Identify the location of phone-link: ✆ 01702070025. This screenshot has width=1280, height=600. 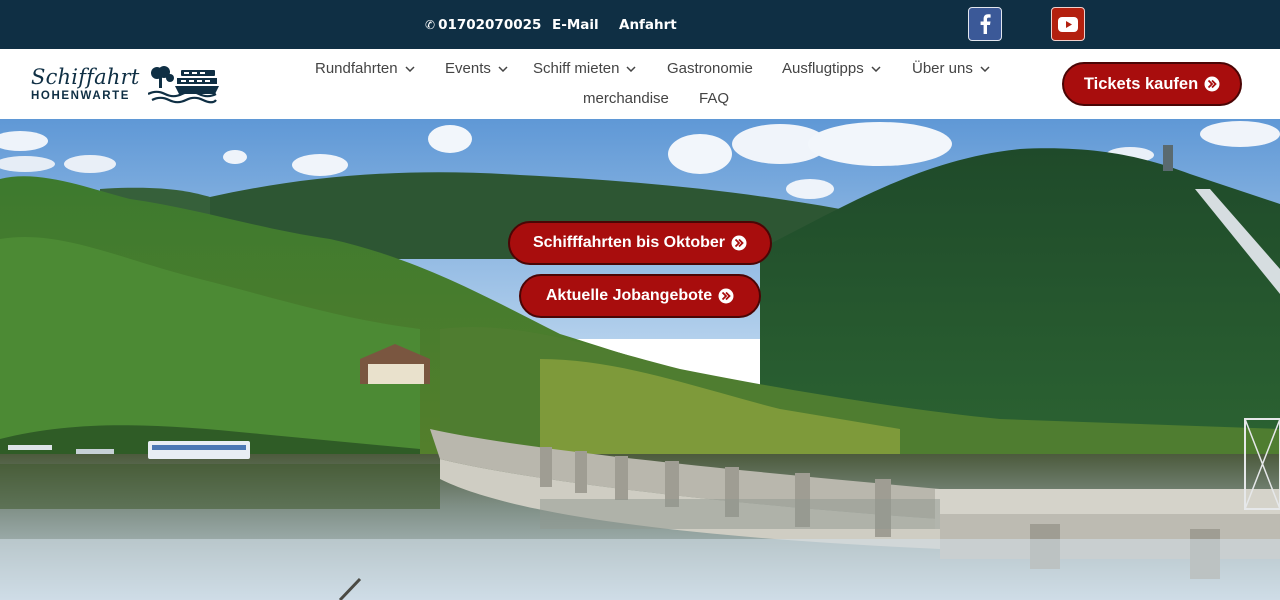
(483, 24).